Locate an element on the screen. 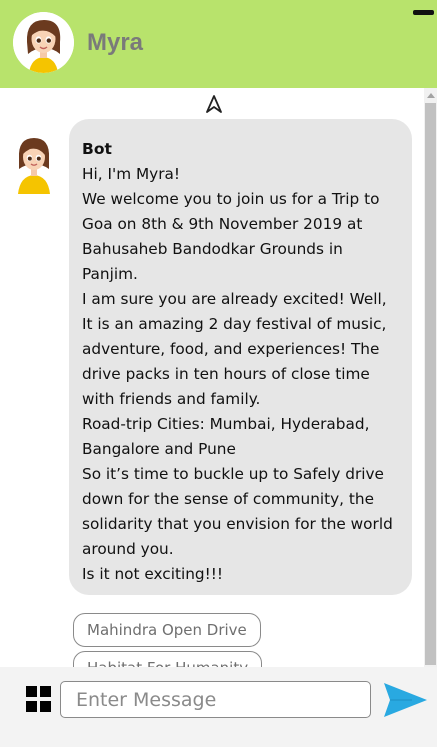 This screenshot has height=747, width=437. message-sender: Bot is located at coordinates (97, 149).